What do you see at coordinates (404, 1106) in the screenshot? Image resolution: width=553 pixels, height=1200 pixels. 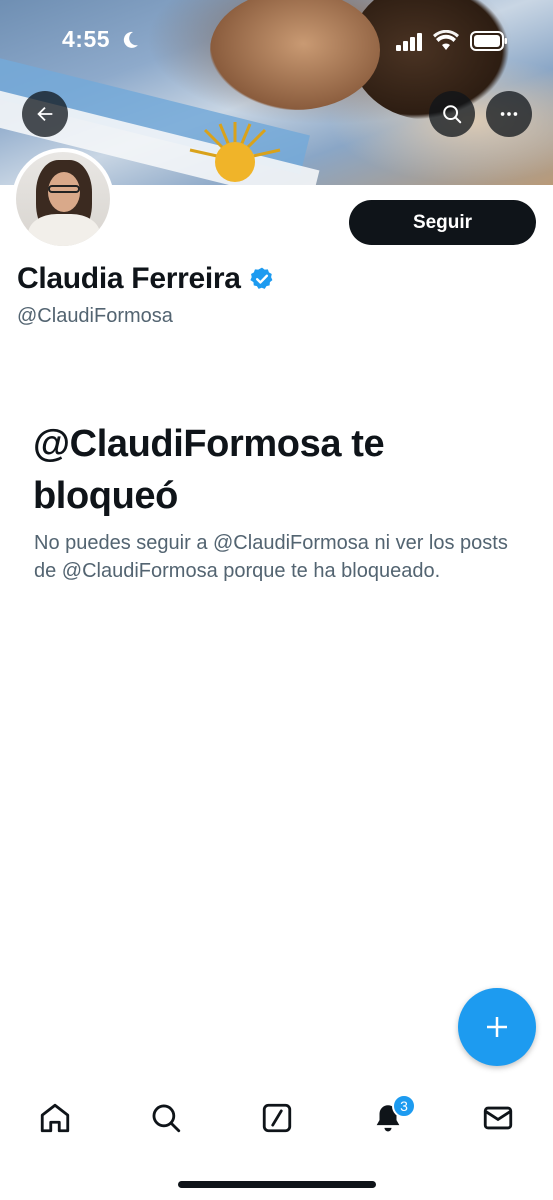 I see `notifications-badge: 3` at bounding box center [404, 1106].